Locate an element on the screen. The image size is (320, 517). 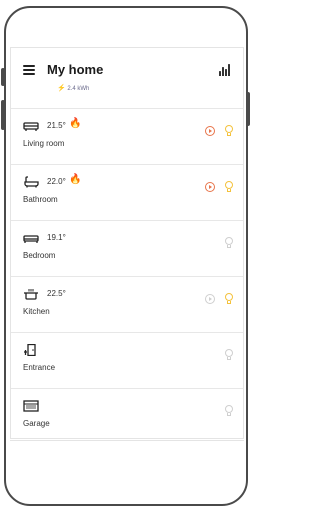
energy-value: 2.4 kWh is located at coordinates (78, 89).